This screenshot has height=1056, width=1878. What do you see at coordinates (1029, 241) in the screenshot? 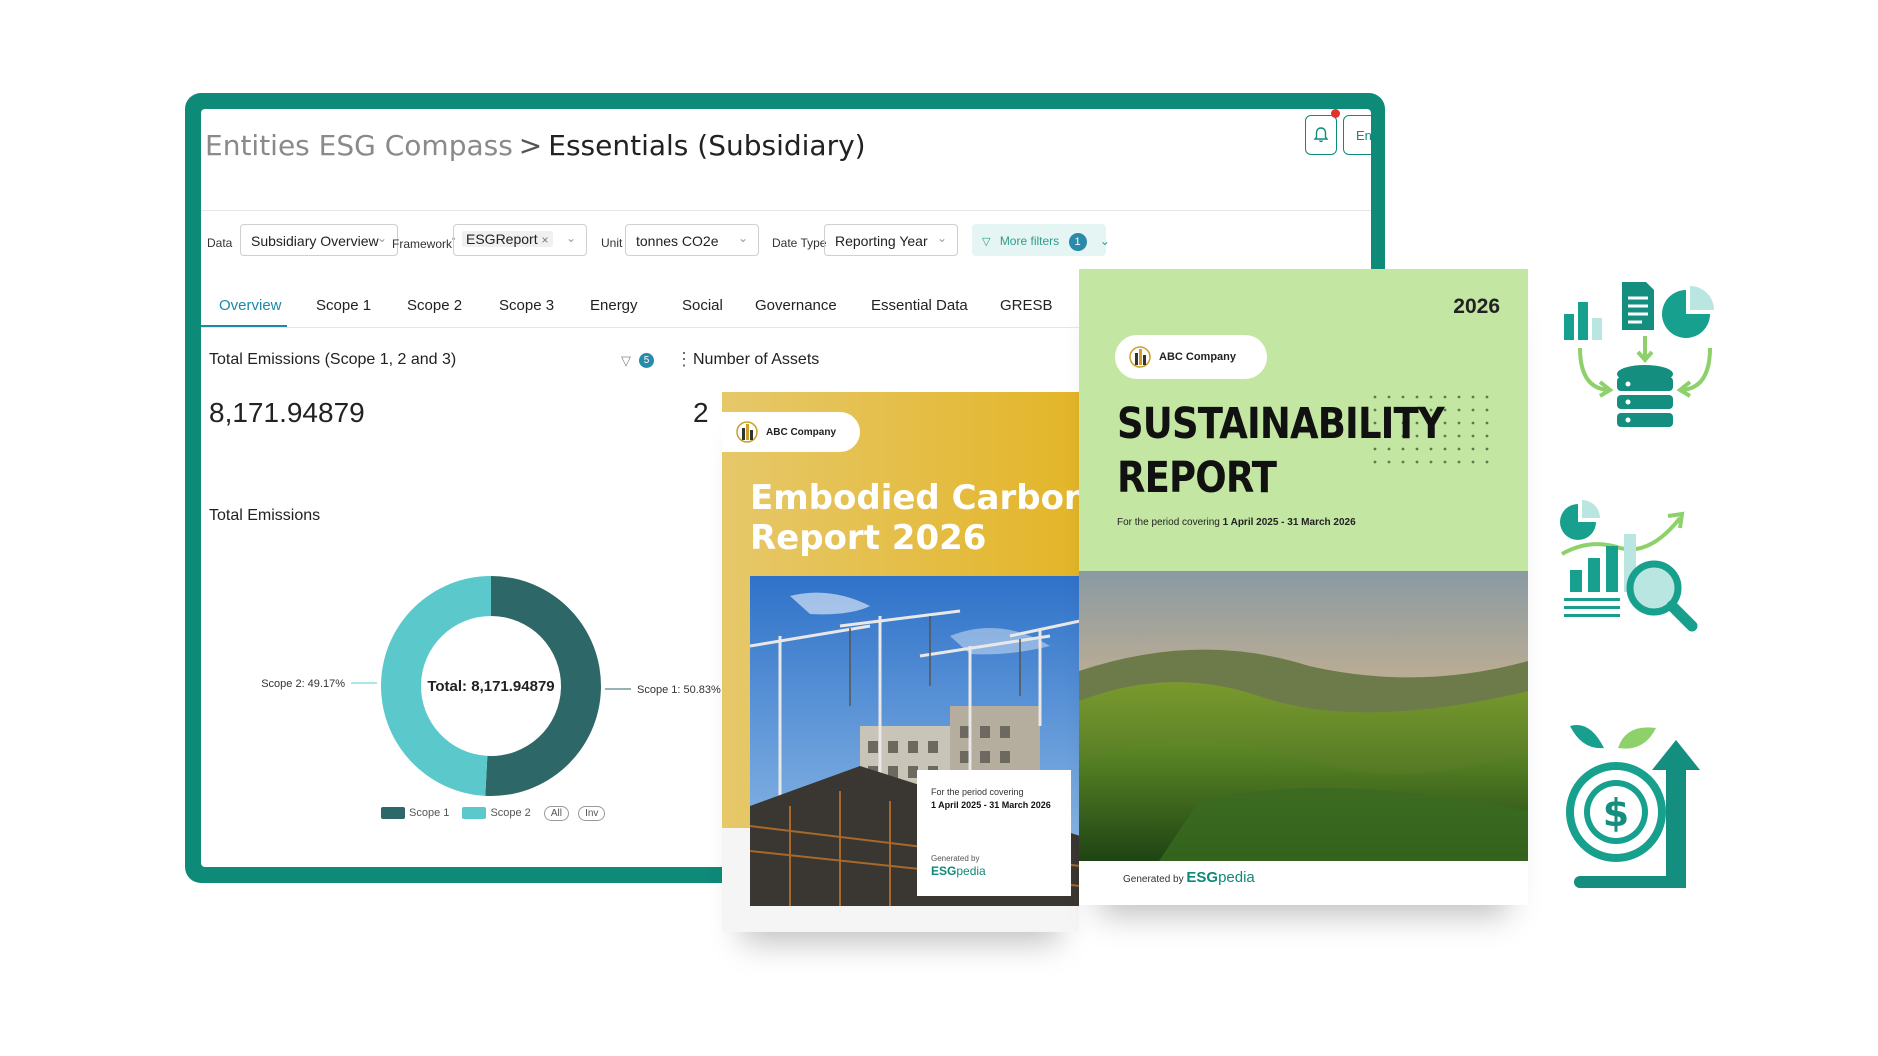
I see `more-filters-label: More filters` at bounding box center [1029, 241].